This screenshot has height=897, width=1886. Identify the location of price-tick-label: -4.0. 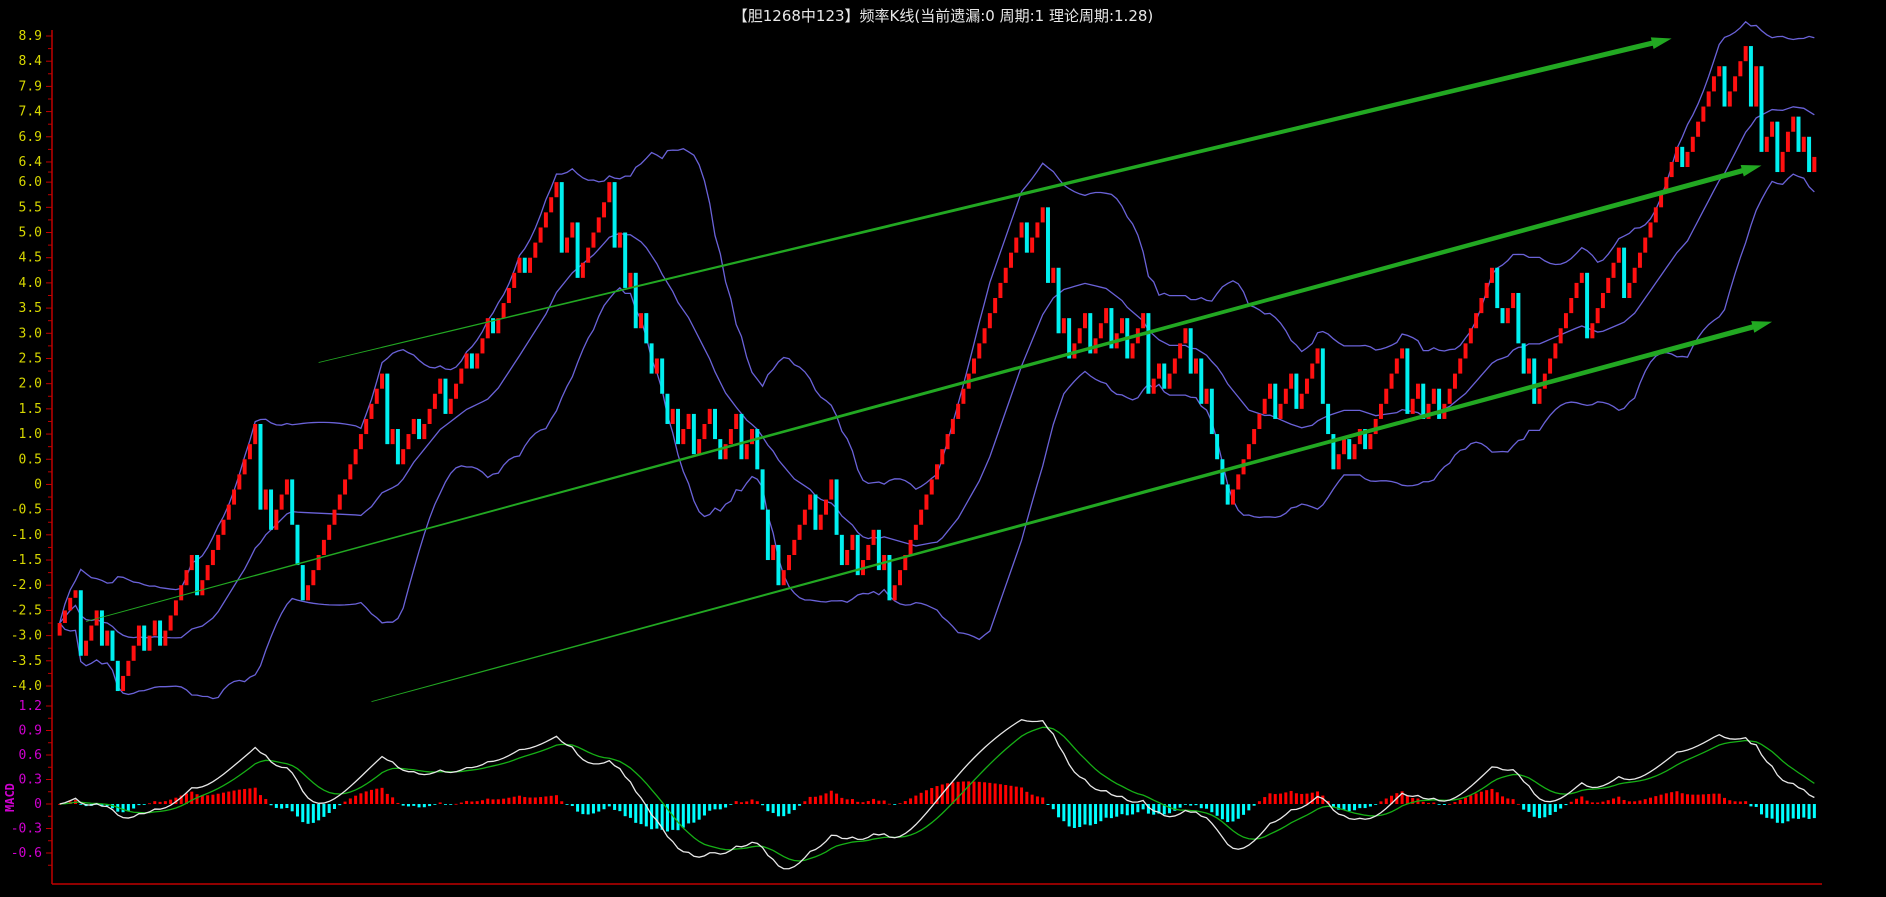
(26, 686).